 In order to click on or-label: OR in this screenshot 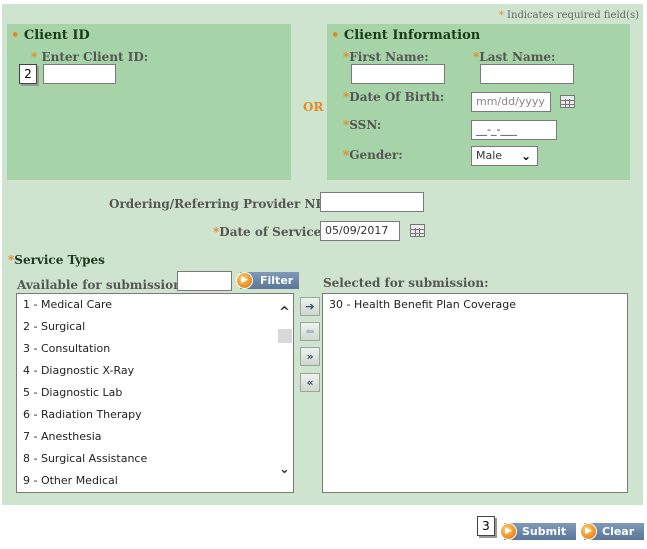, I will do `click(313, 107)`.